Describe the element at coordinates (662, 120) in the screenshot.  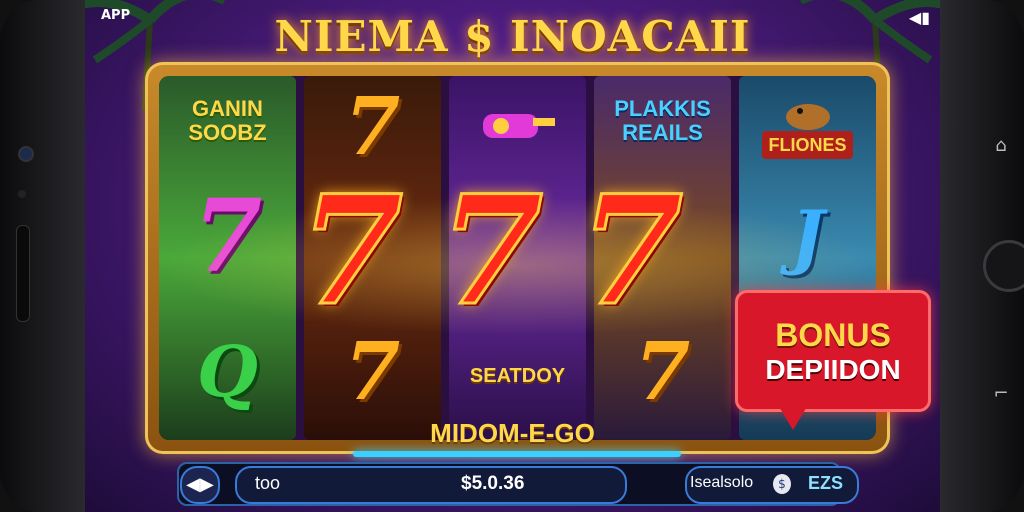
I see `reel-4-top-symbol: PLAKKIS REAILS` at that location.